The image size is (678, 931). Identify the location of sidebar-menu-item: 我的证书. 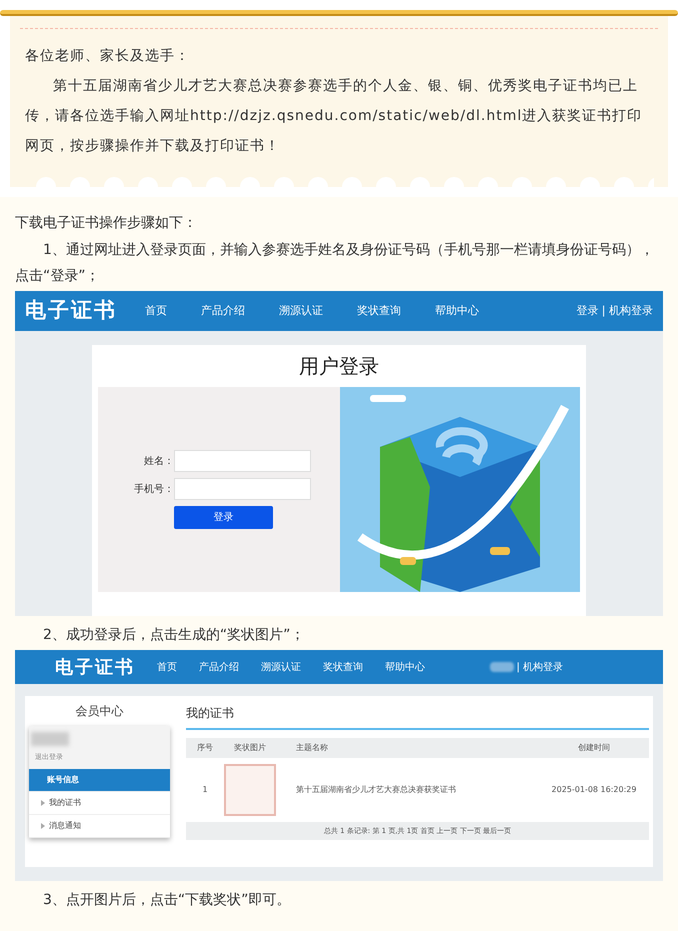
(99, 803).